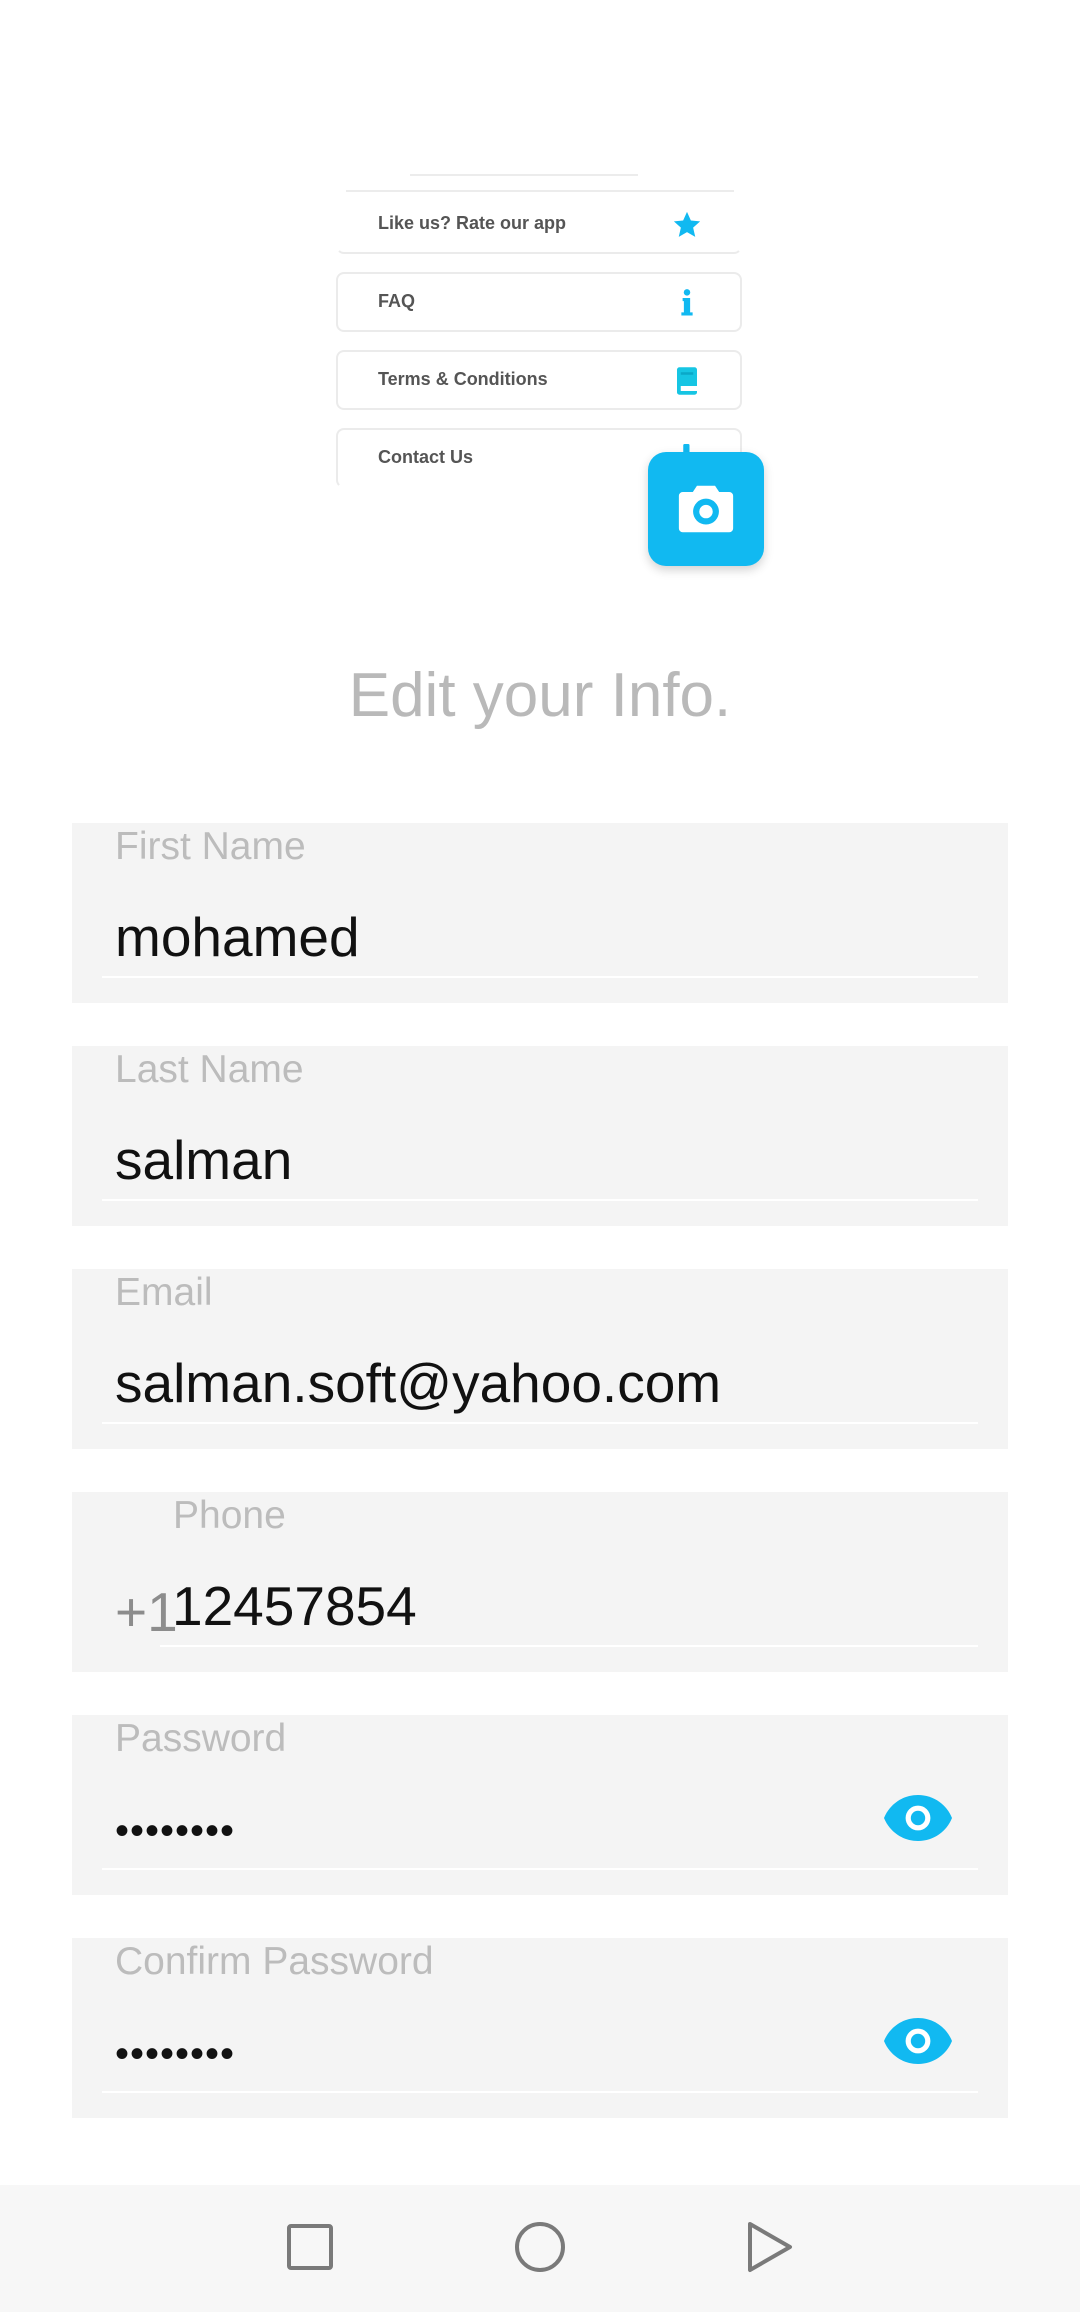 This screenshot has width=1080, height=2312. What do you see at coordinates (175, 1831) in the screenshot?
I see `password-input: ••••••••` at bounding box center [175, 1831].